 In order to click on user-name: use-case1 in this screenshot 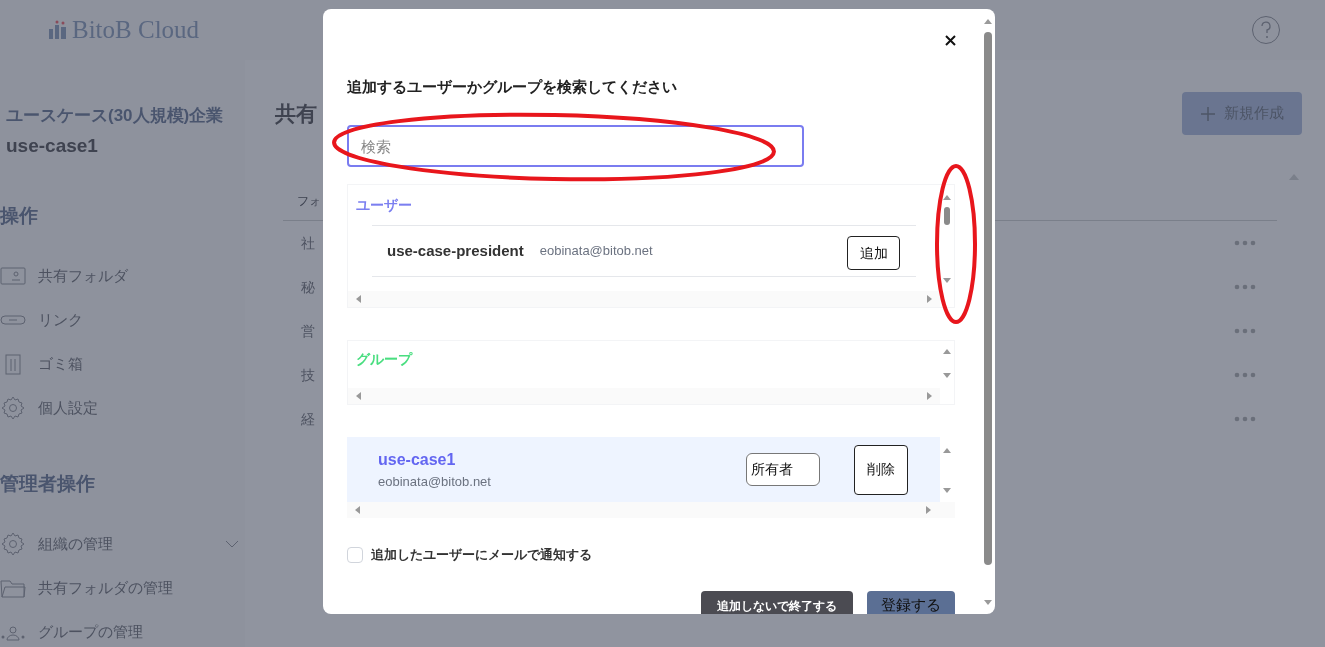, I will do `click(52, 146)`.